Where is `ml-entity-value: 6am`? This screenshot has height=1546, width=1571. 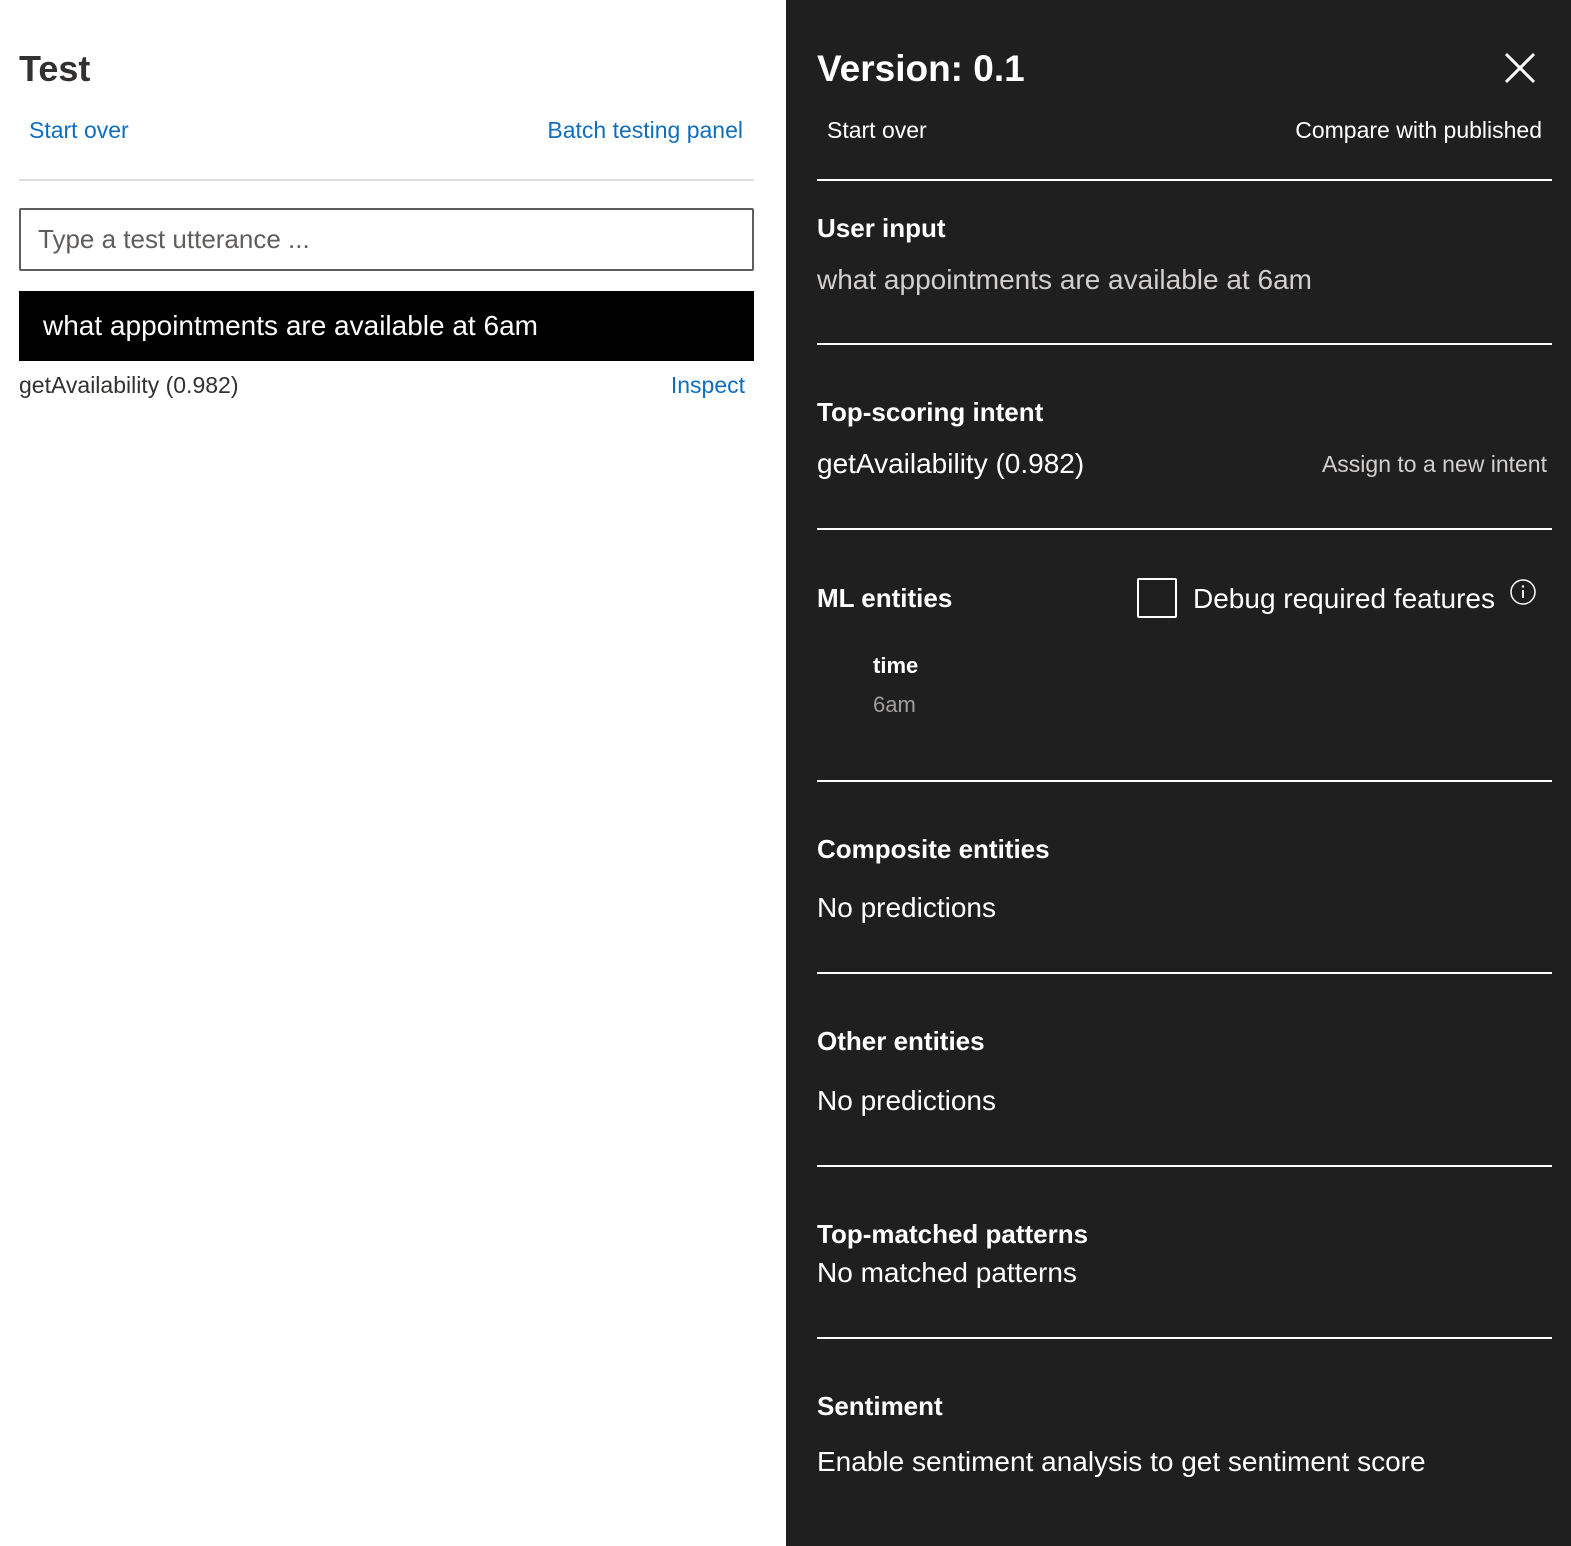 ml-entity-value: 6am is located at coordinates (894, 704).